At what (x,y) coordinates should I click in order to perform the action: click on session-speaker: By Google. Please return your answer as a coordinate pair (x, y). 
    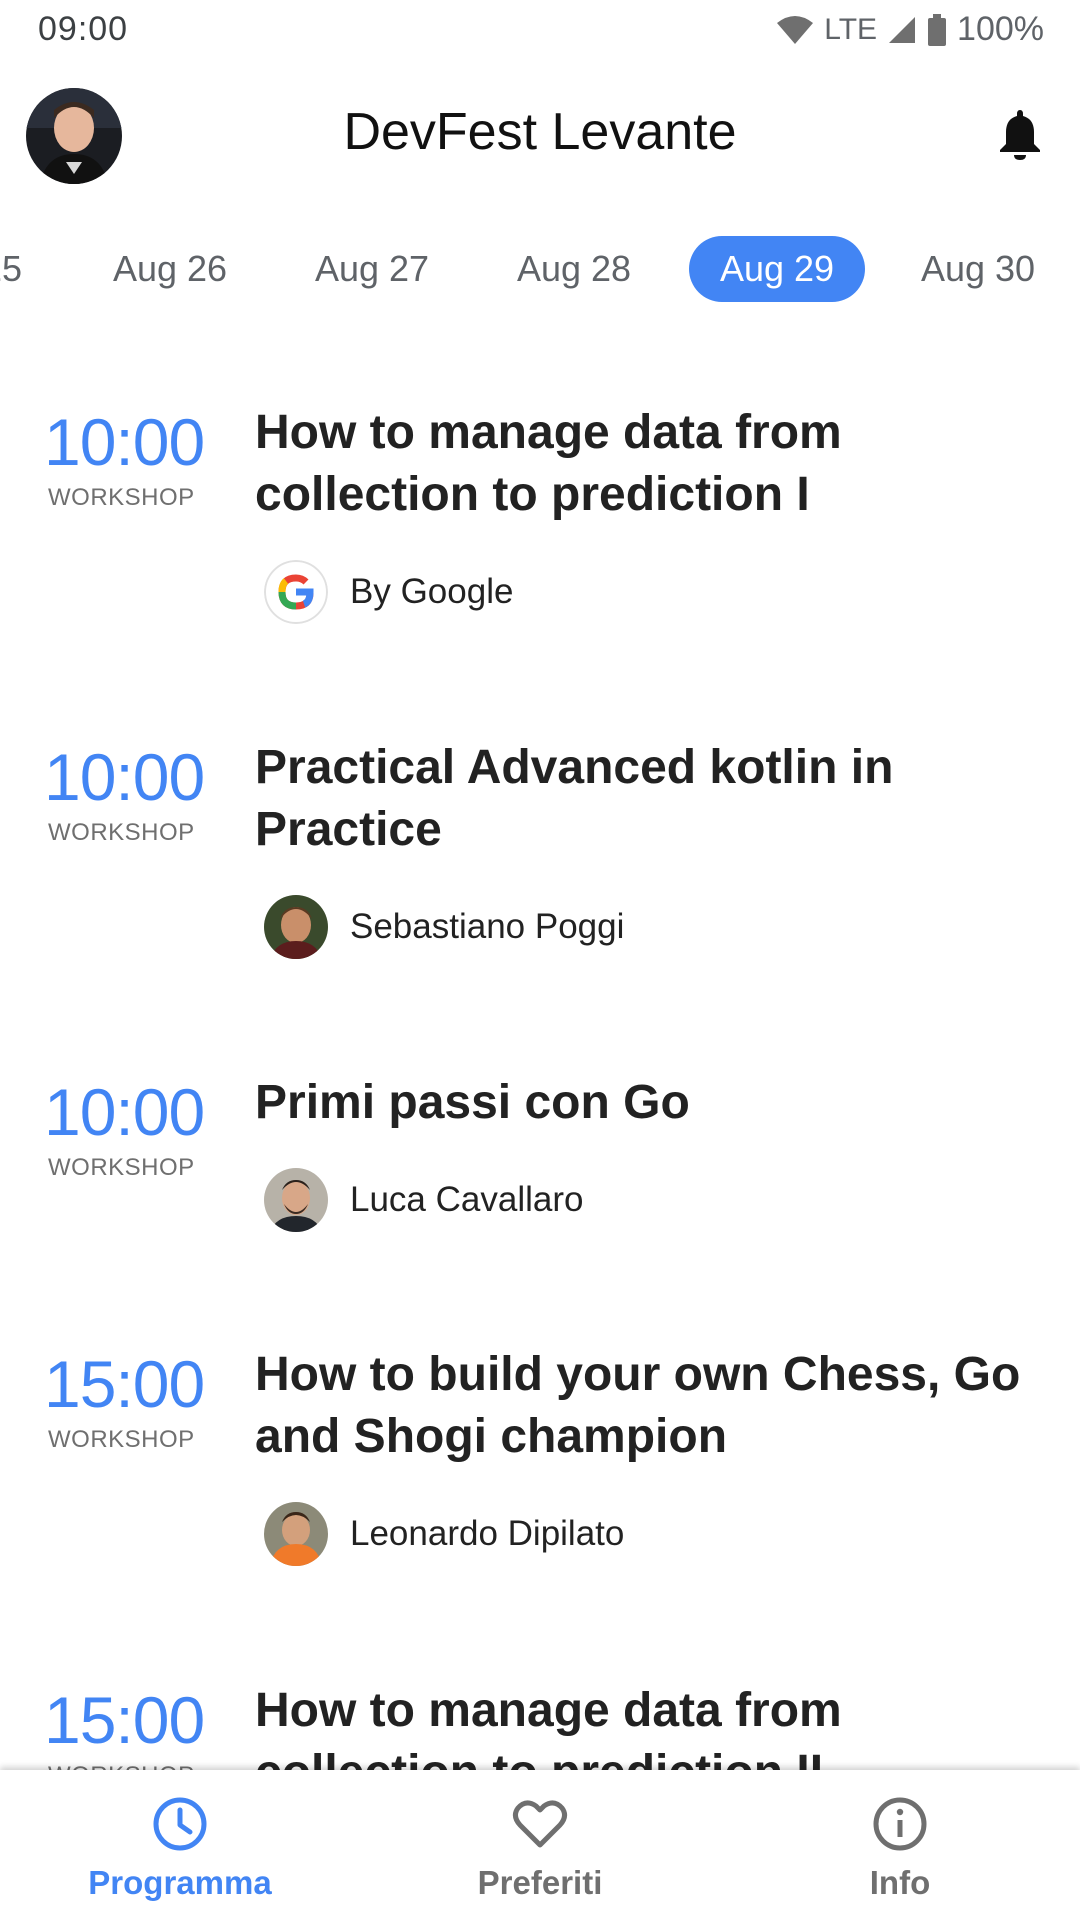
    Looking at the image, I should click on (388, 592).